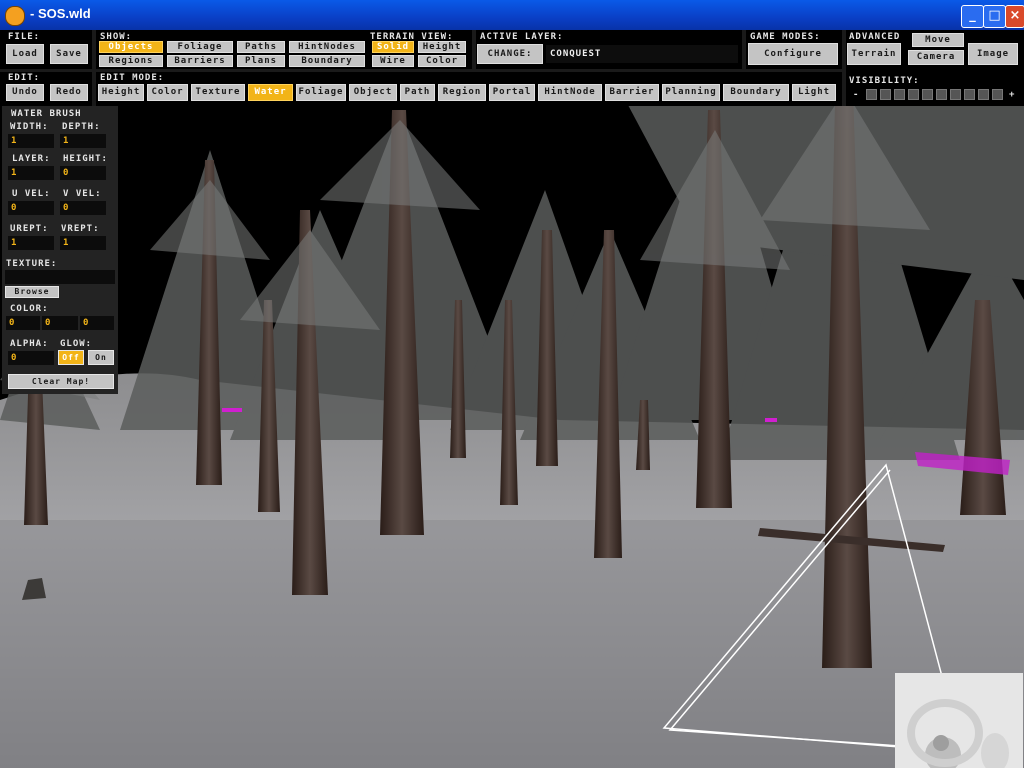 This screenshot has height=768, width=1024. Describe the element at coordinates (814, 92) in the screenshot. I see `edit-mode-light: Light` at that location.